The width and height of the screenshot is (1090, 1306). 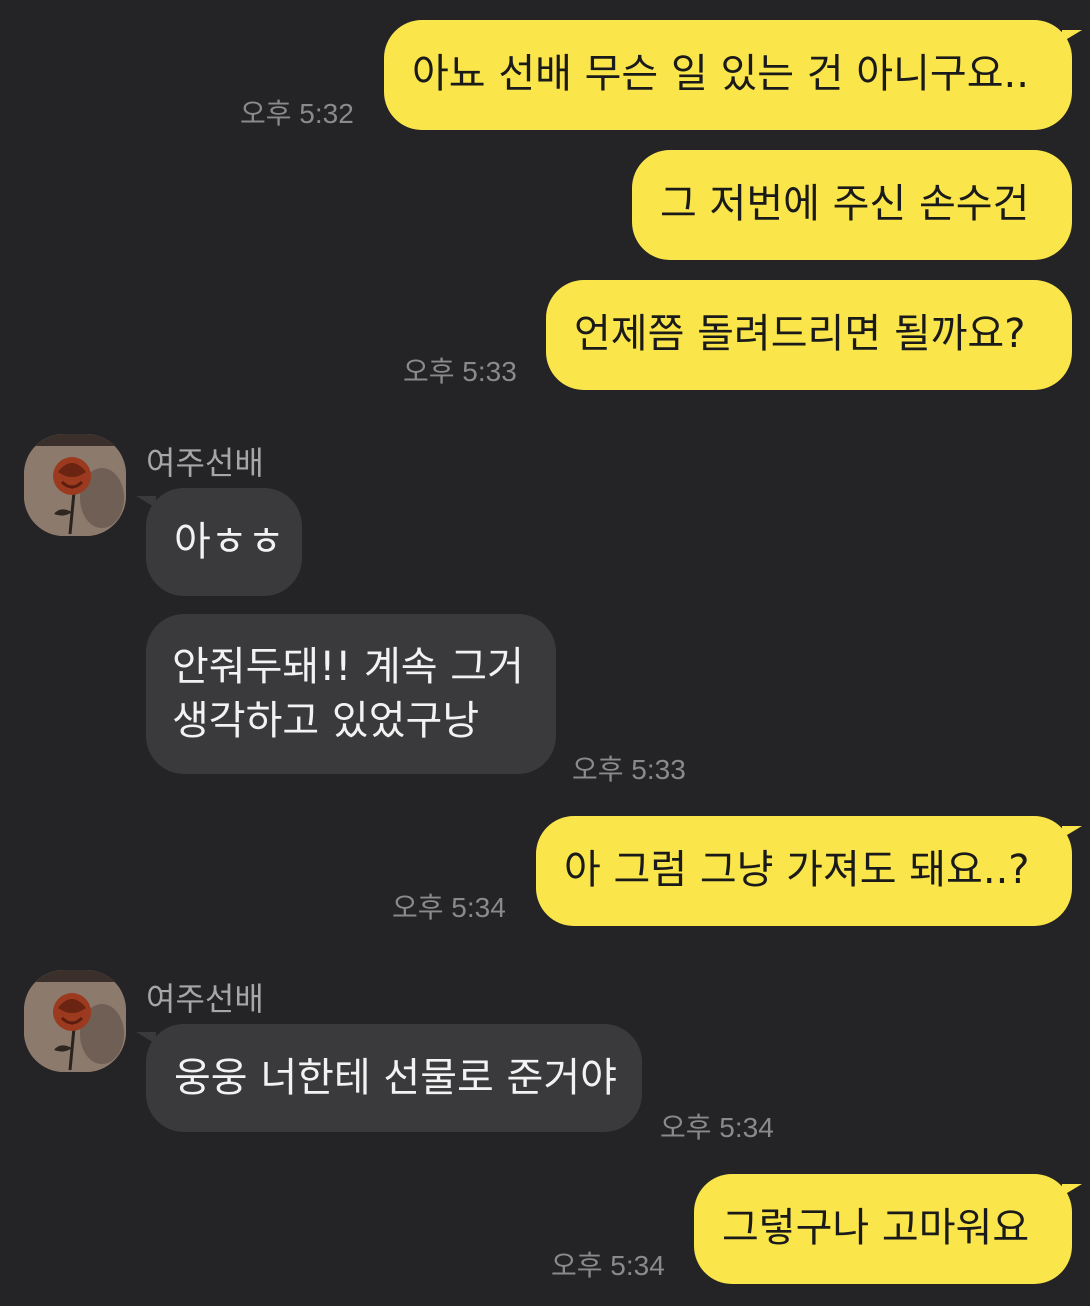 What do you see at coordinates (852, 205) in the screenshot?
I see `outgoing-message-bubble: 그 저번에 주신 손수건` at bounding box center [852, 205].